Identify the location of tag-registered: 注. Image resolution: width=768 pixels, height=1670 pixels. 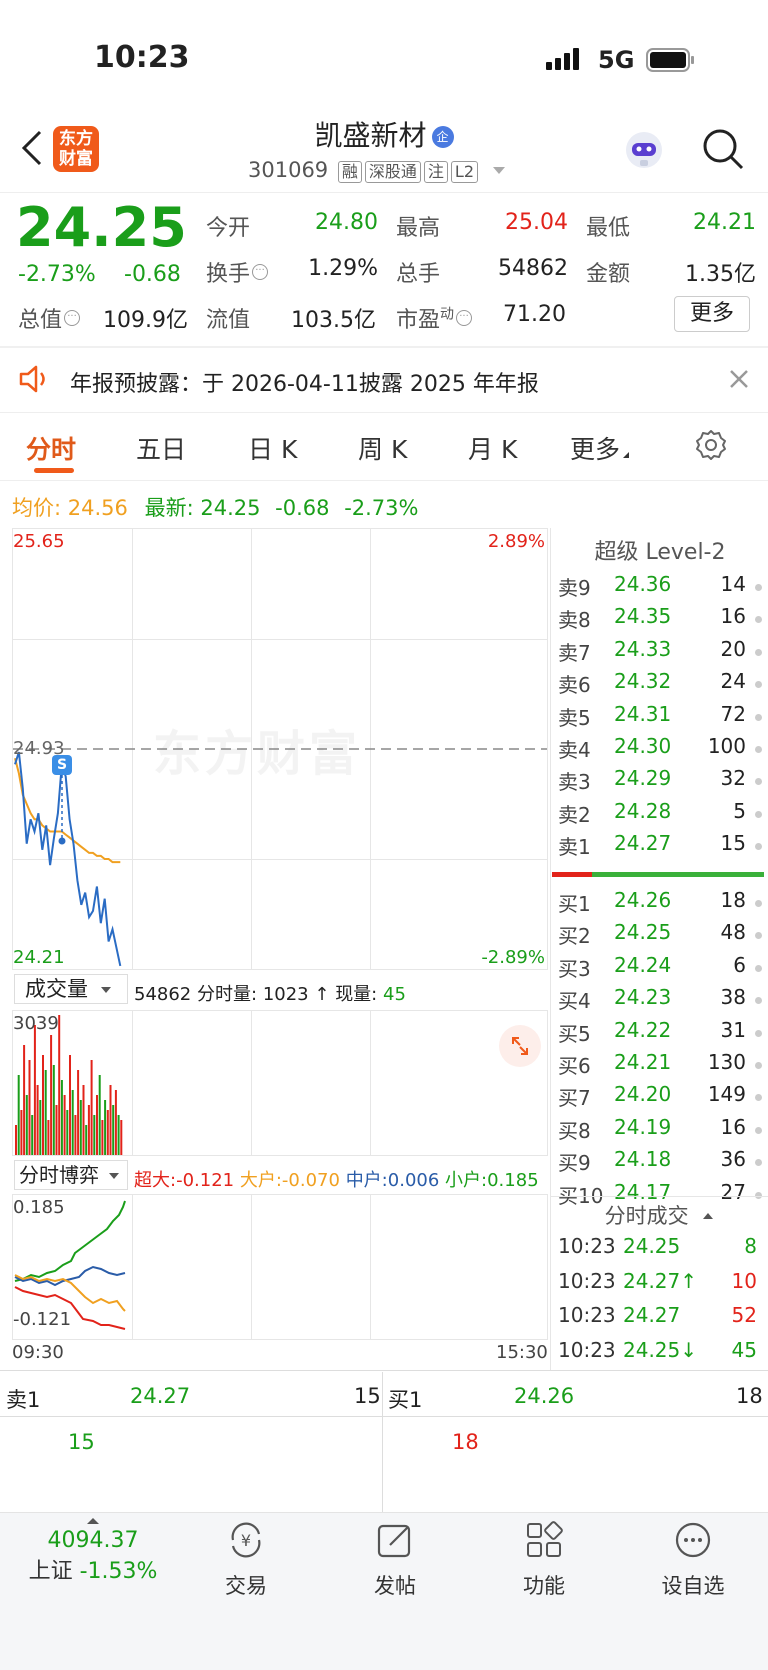
(435, 172).